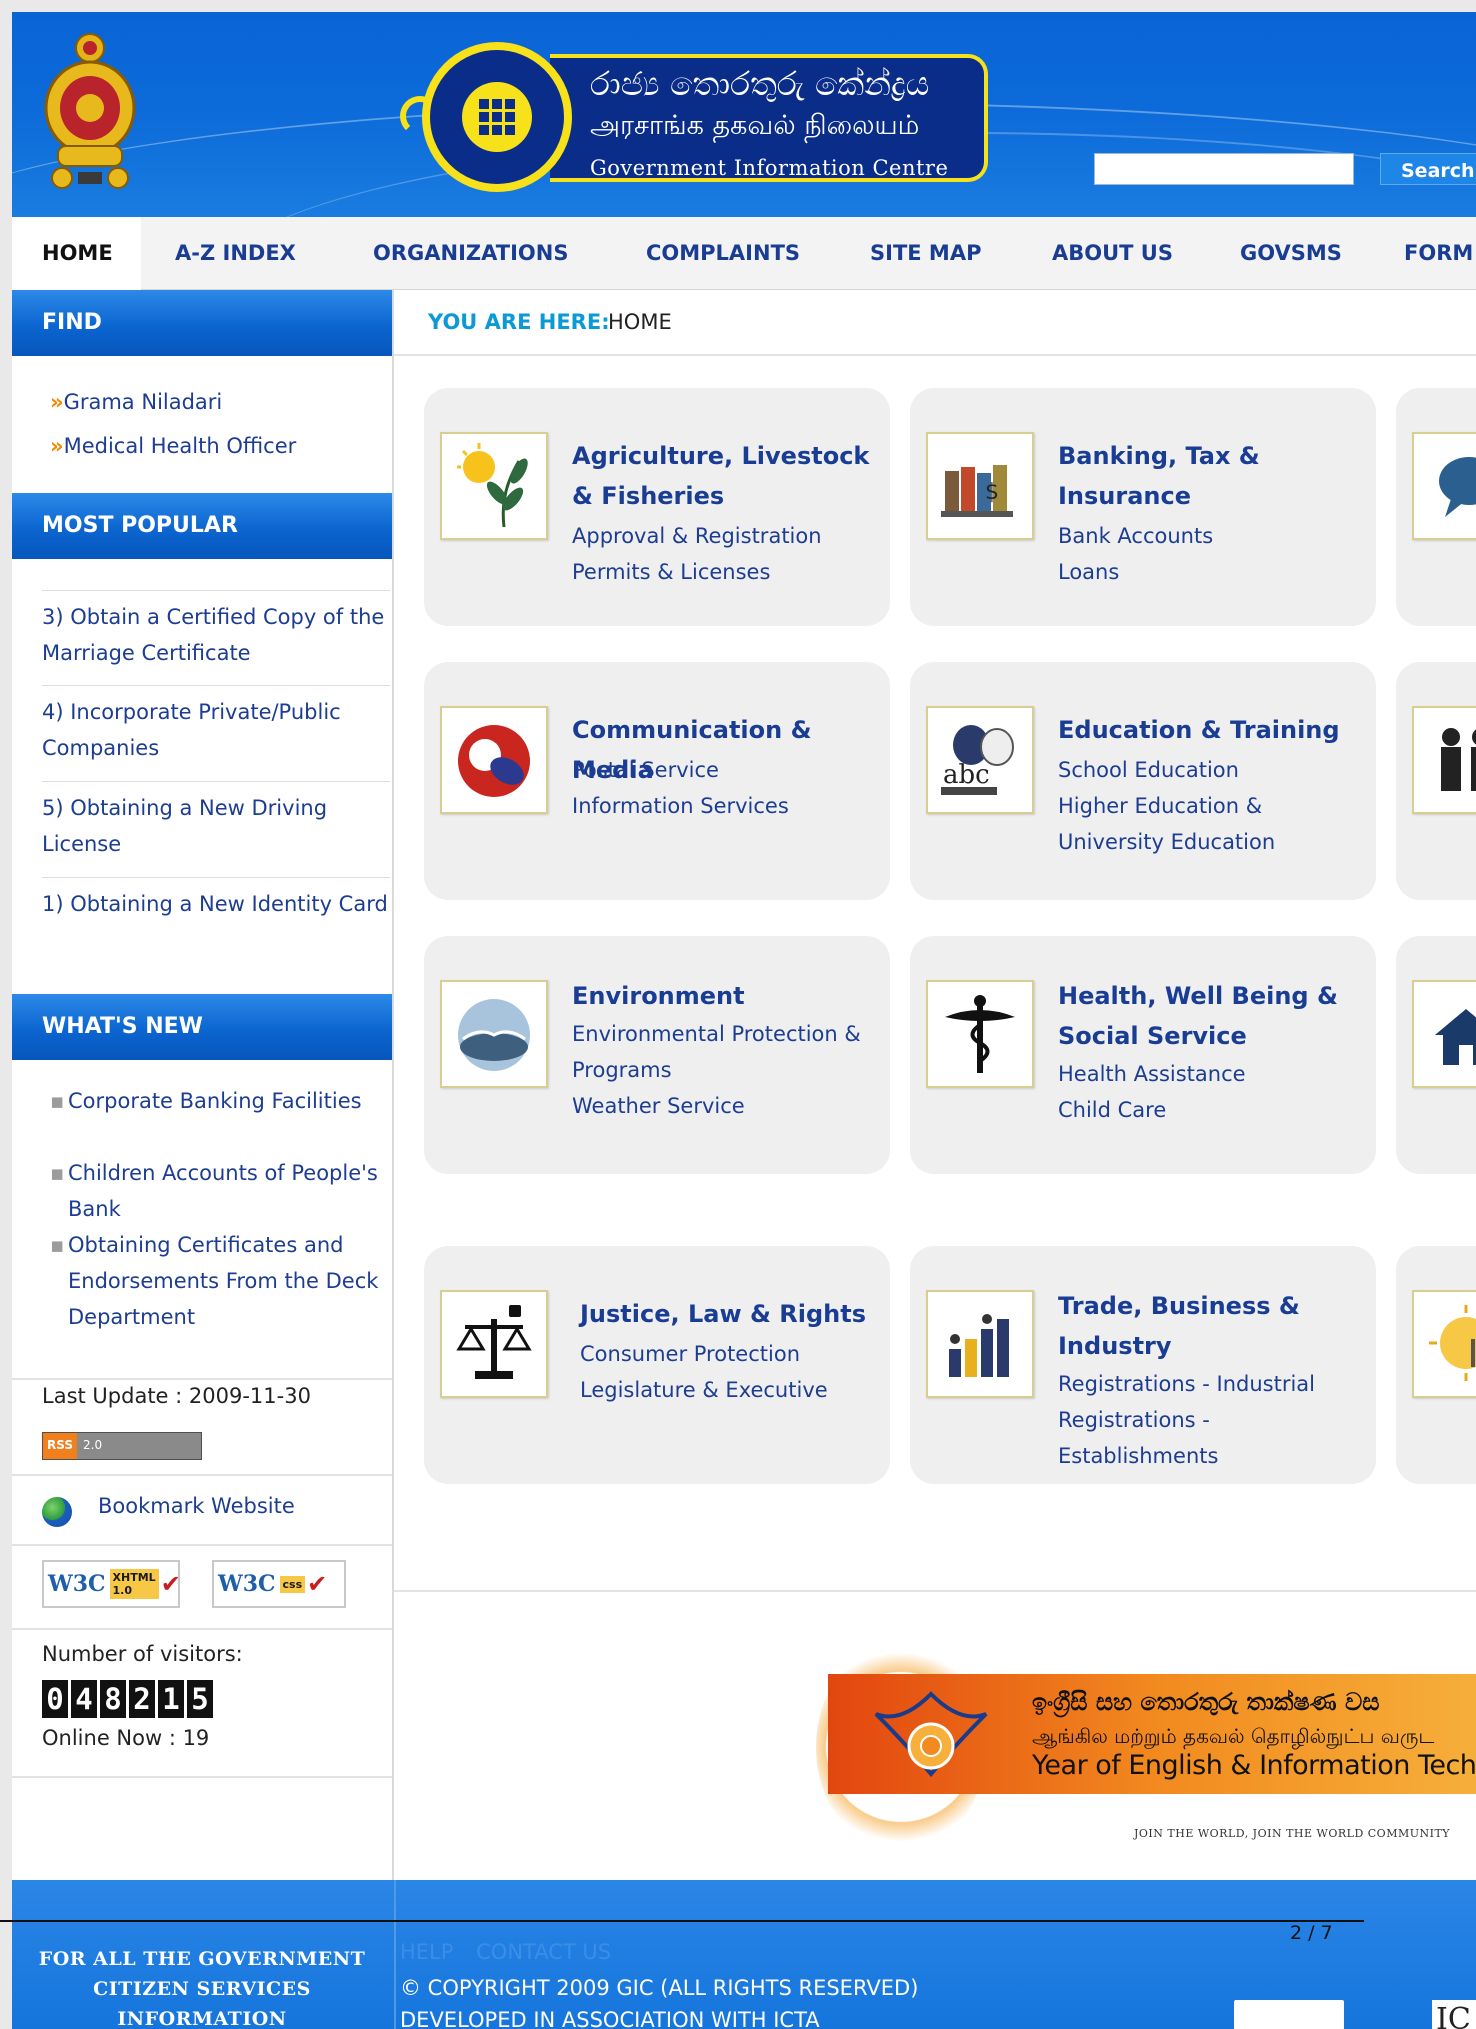 The height and width of the screenshot is (2029, 1476). What do you see at coordinates (235, 253) in the screenshot?
I see `nav-az-index: A-Z INDEX` at bounding box center [235, 253].